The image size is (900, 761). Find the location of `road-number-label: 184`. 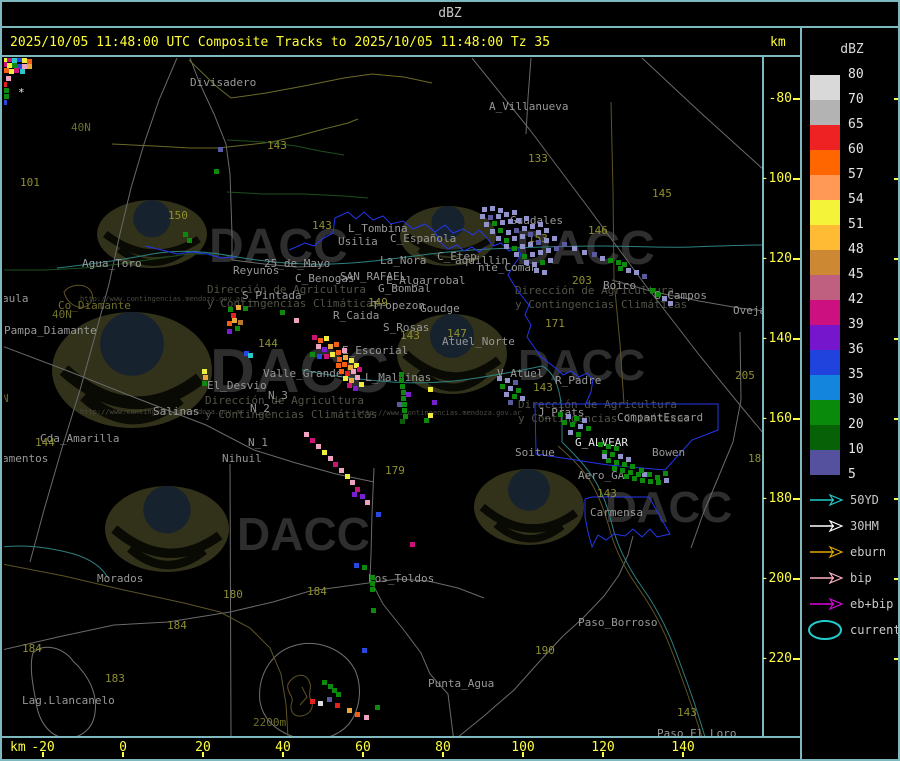

road-number-label: 184 is located at coordinates (177, 625).